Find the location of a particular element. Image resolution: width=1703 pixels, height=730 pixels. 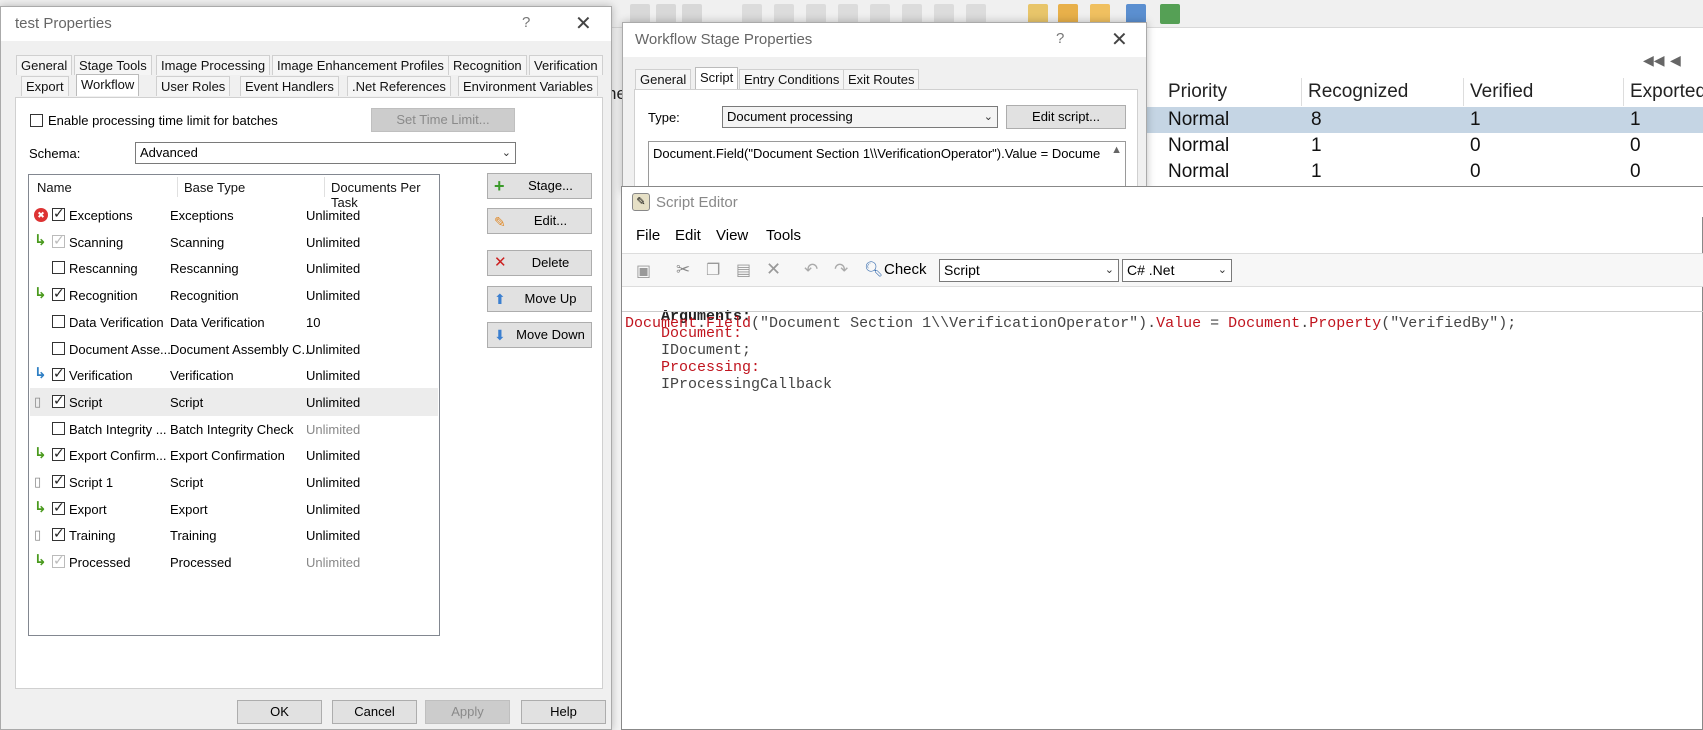

title-bar: test Properties ? ✕ is located at coordinates (306, 24).